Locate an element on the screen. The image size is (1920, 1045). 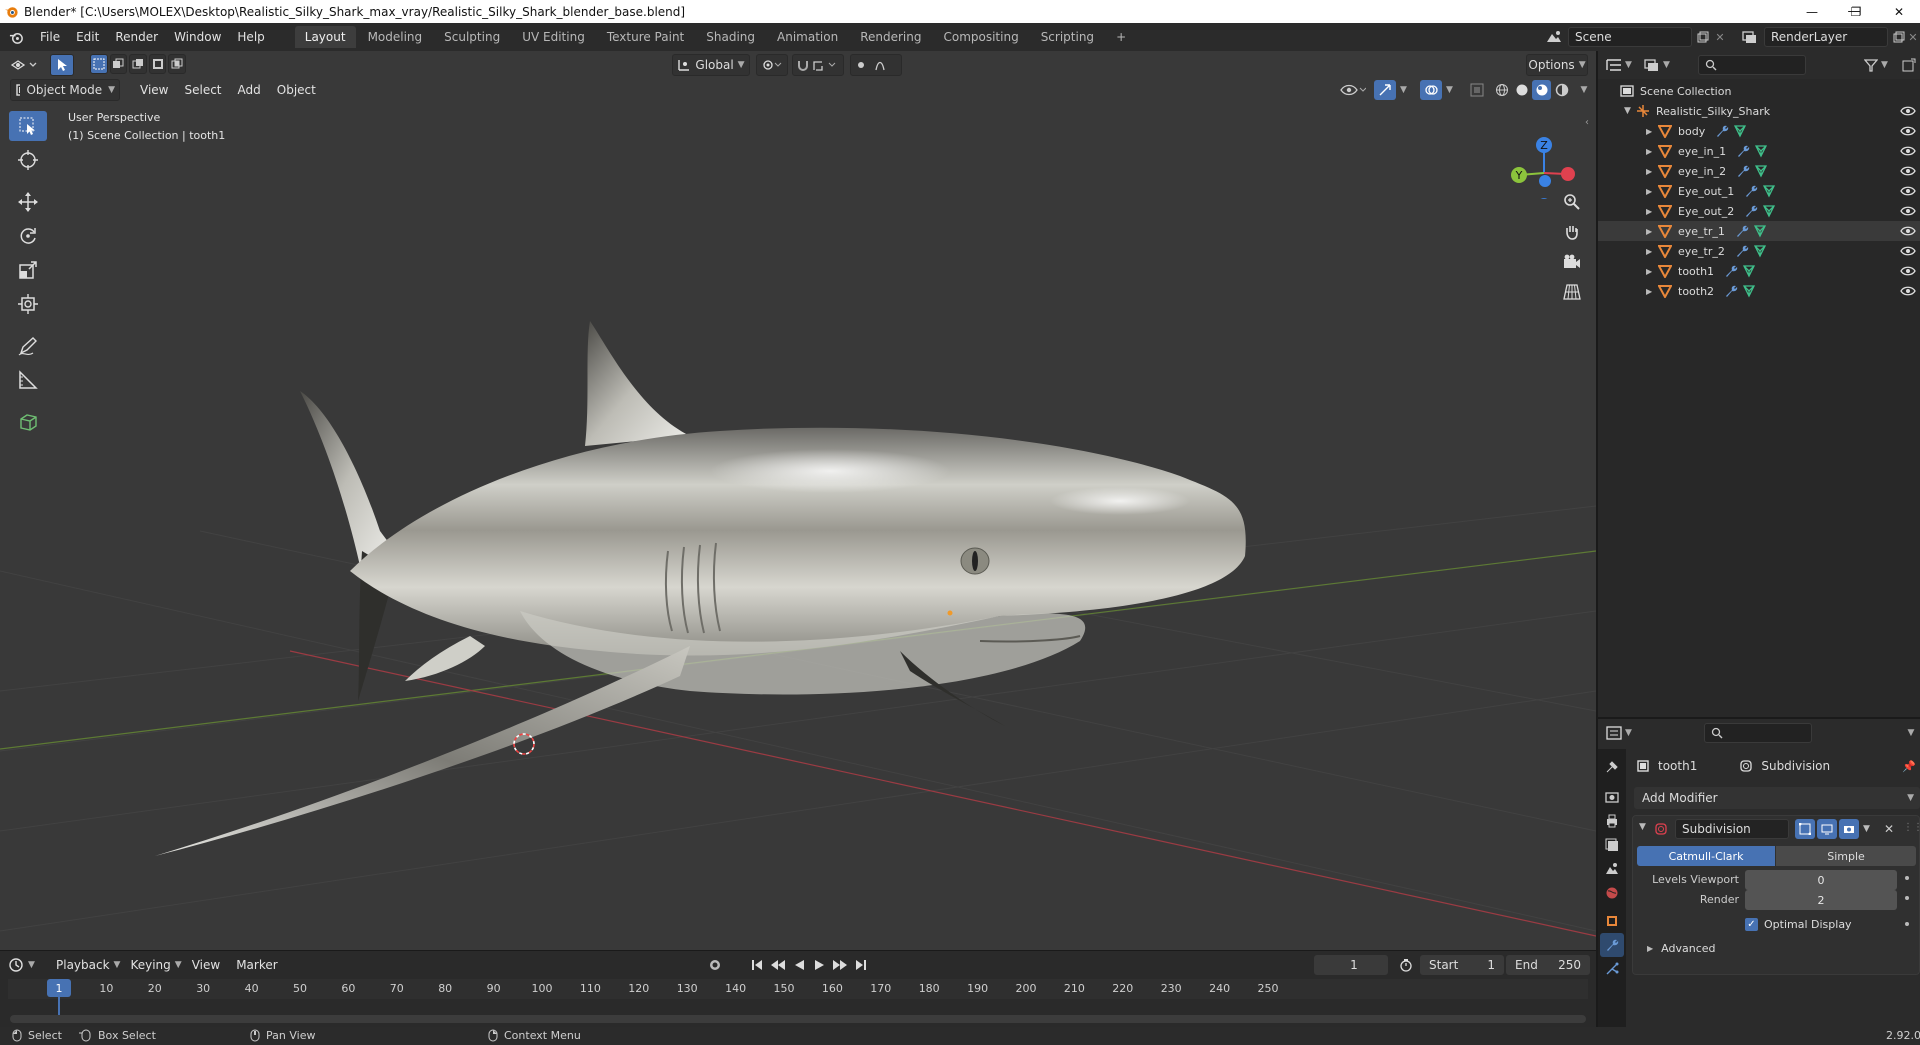
annotate-tool is located at coordinates (28, 346).